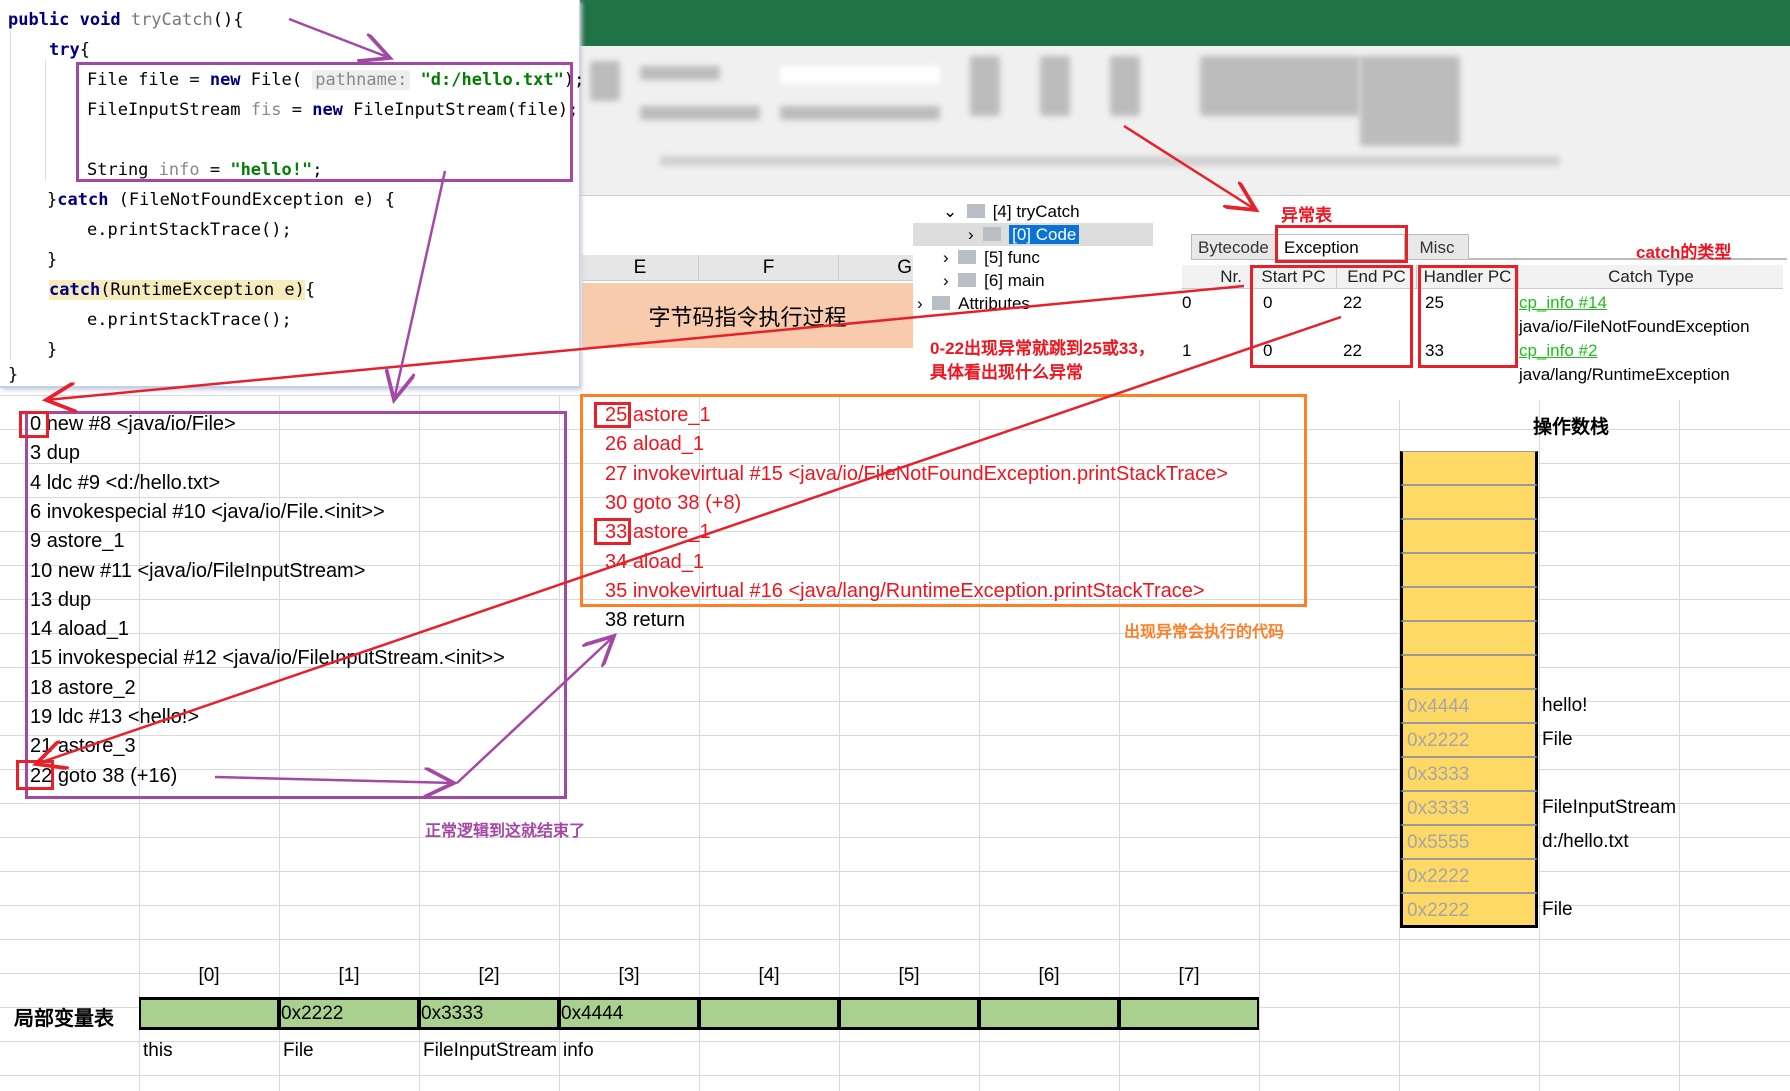 The width and height of the screenshot is (1790, 1091). I want to click on range-note-1: 0-22出现异常就跳到25或33，, so click(1042, 348).